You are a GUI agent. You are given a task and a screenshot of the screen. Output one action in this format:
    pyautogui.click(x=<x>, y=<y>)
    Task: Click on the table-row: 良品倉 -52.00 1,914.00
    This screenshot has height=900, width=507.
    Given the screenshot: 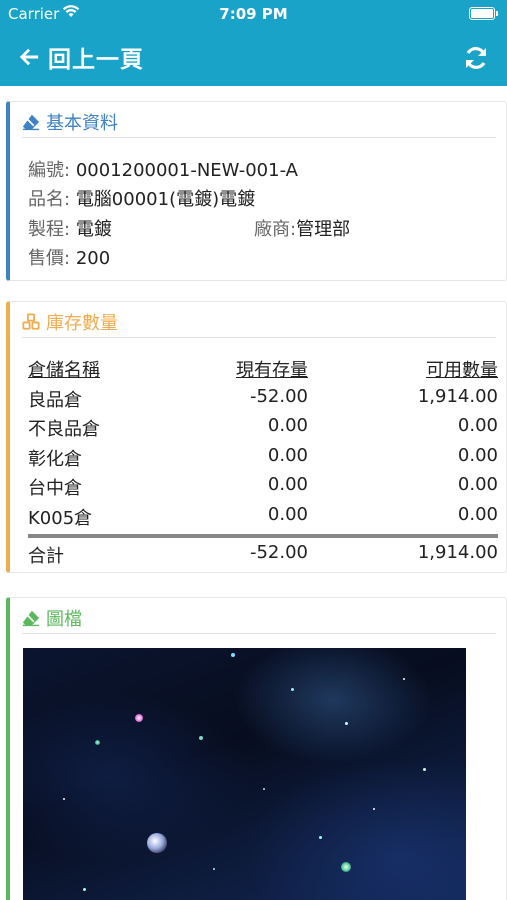 What is the action you would take?
    pyautogui.click(x=263, y=399)
    